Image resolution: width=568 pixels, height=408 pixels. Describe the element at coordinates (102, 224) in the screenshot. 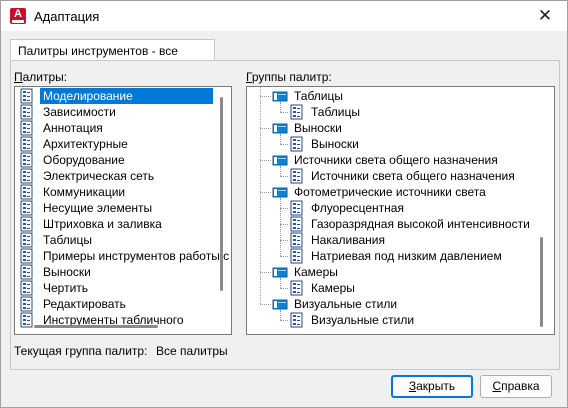

I see `palette-list-item-label: Штриховка и заливка` at that location.